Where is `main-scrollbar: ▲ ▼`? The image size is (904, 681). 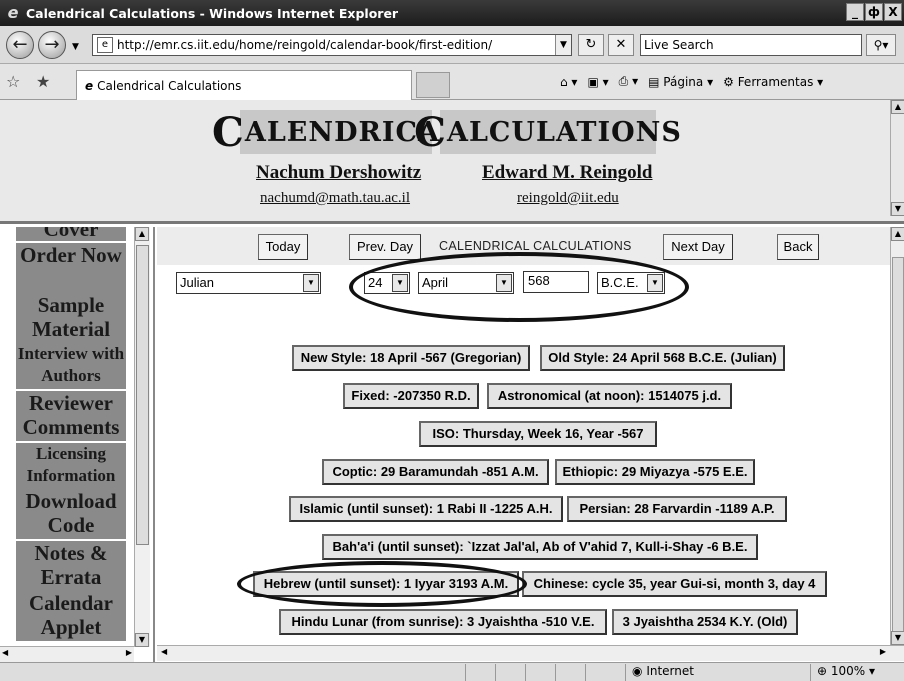
main-scrollbar: ▲ ▼ is located at coordinates (897, 436).